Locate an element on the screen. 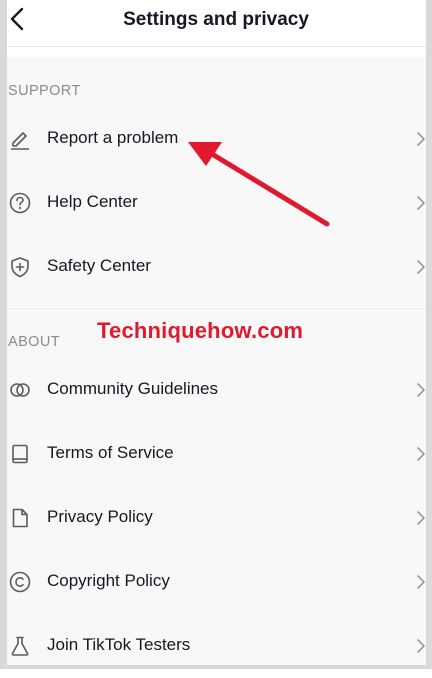  settings-row-community-guidelines: Community Guidelines is located at coordinates (216, 390).